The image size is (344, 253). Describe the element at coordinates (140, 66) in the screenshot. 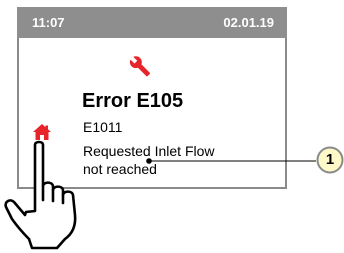

I see `wrench-icon` at that location.